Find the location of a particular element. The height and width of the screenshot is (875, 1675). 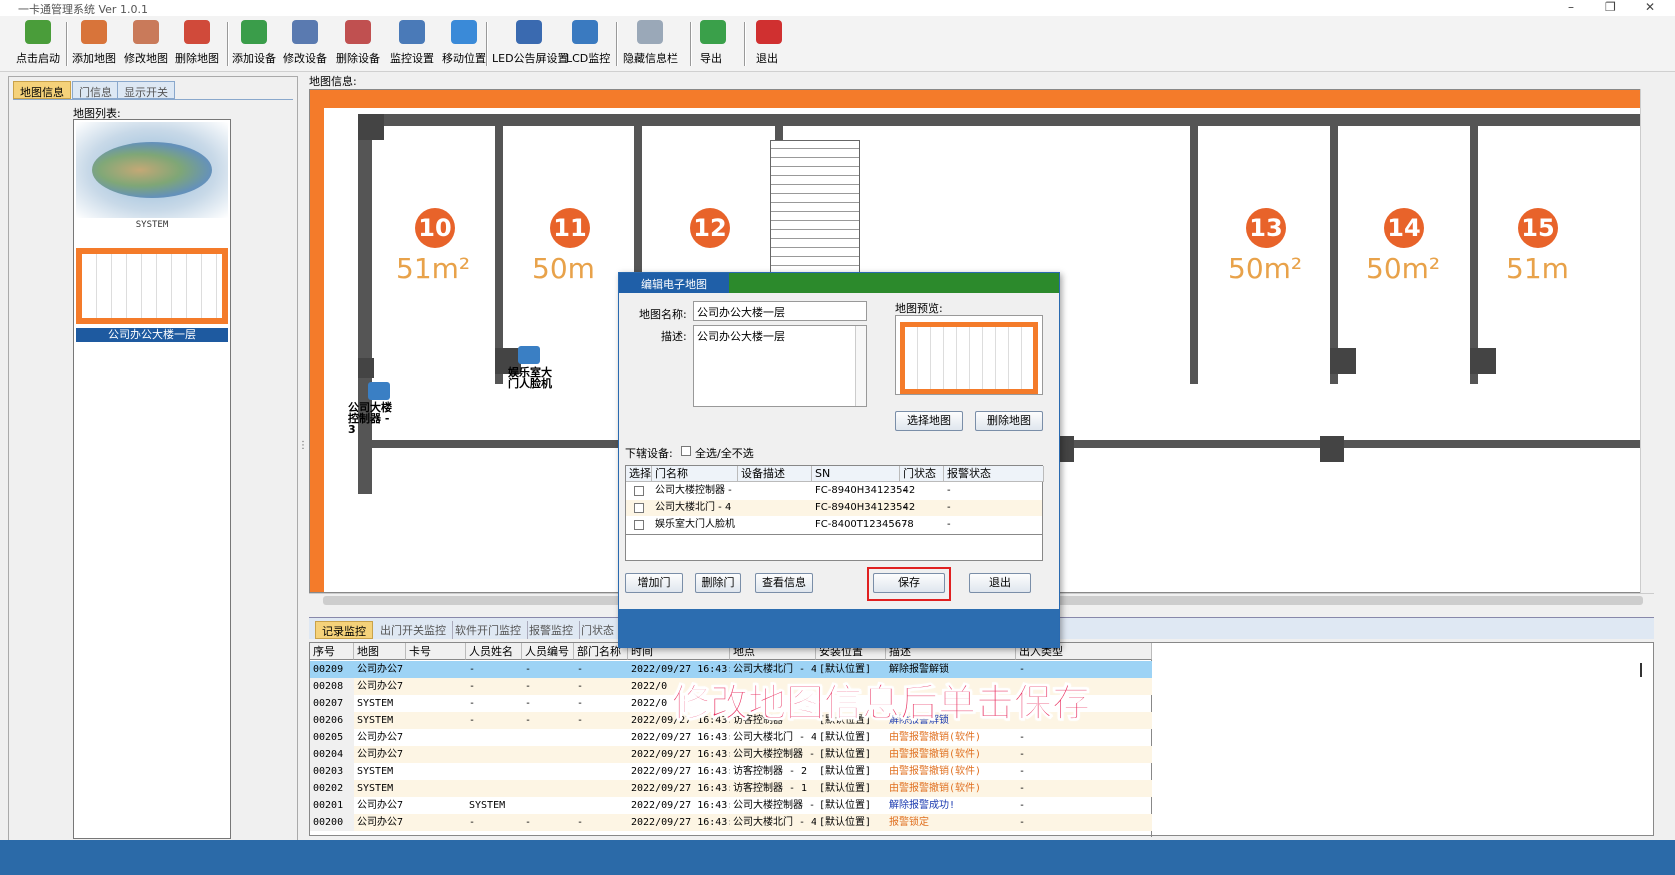

device-column-header: 门状态 is located at coordinates (922, 474).